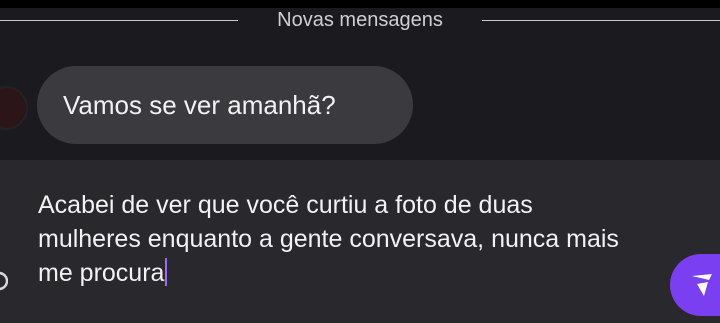 This screenshot has width=720, height=323. What do you see at coordinates (14, 108) in the screenshot?
I see `avatar` at bounding box center [14, 108].